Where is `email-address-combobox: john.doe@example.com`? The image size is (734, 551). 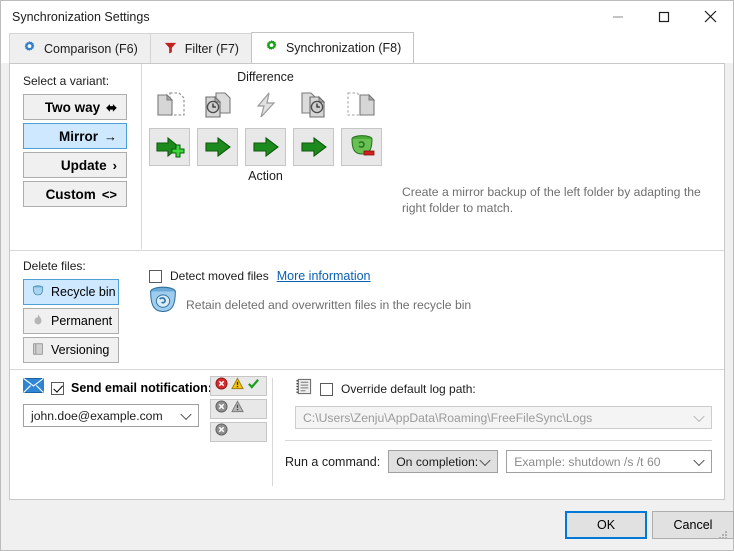
email-address-combobox: john.doe@example.com is located at coordinates (111, 415).